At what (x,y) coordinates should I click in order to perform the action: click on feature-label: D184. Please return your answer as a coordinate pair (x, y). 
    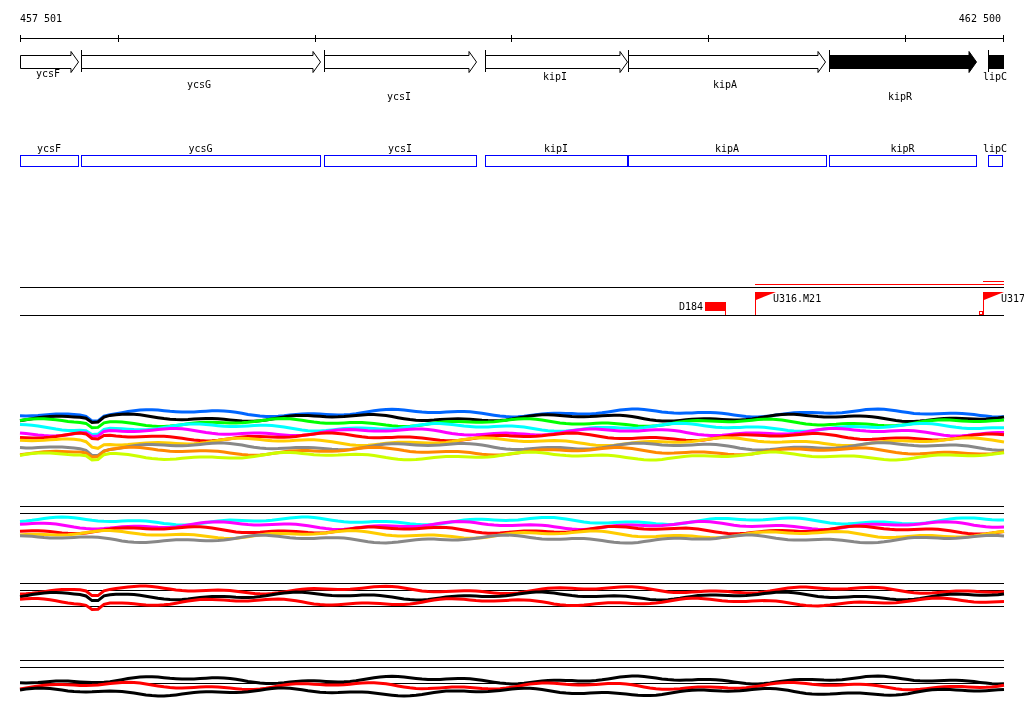
    Looking at the image, I should click on (690, 306).